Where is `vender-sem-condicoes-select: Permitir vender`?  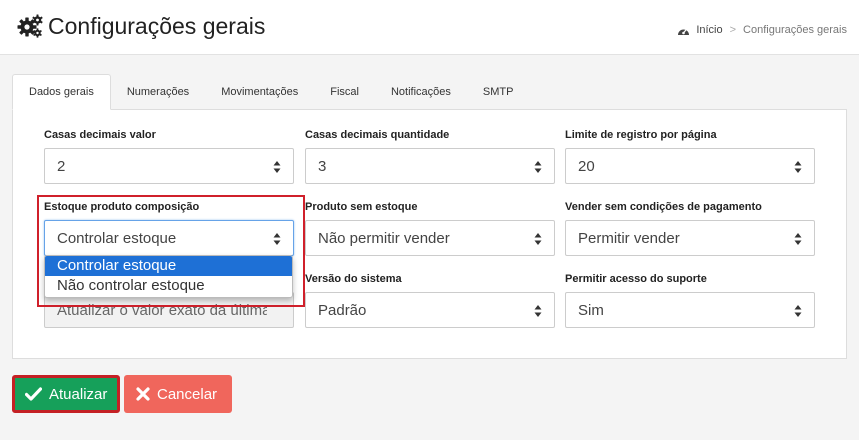 vender-sem-condicoes-select: Permitir vender is located at coordinates (690, 238).